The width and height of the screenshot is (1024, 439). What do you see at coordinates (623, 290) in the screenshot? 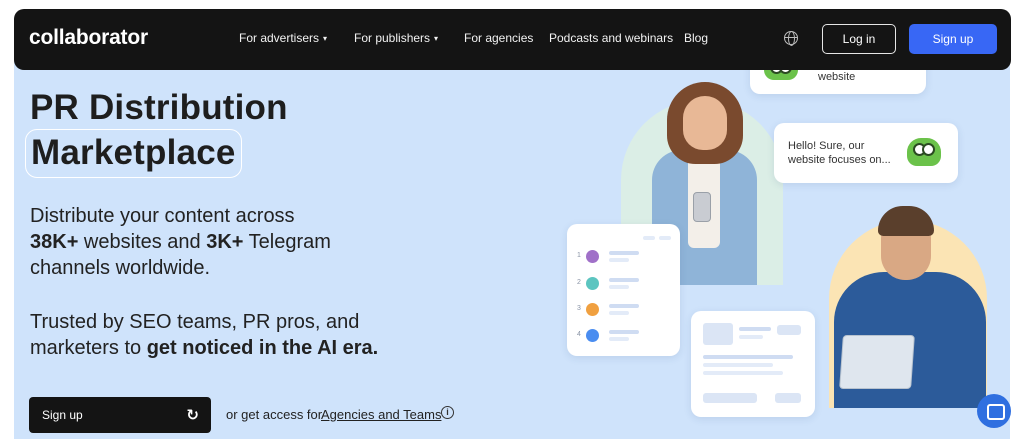
I see `ranking-list-card: 1 2 3 4` at bounding box center [623, 290].